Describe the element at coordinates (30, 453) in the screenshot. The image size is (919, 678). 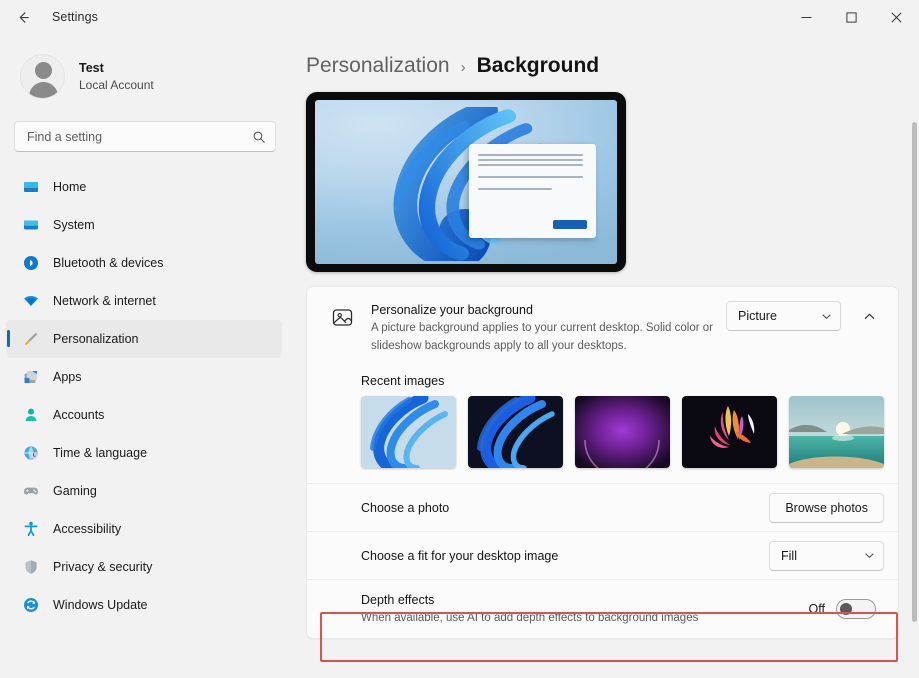
I see `globe-clock-icon` at that location.